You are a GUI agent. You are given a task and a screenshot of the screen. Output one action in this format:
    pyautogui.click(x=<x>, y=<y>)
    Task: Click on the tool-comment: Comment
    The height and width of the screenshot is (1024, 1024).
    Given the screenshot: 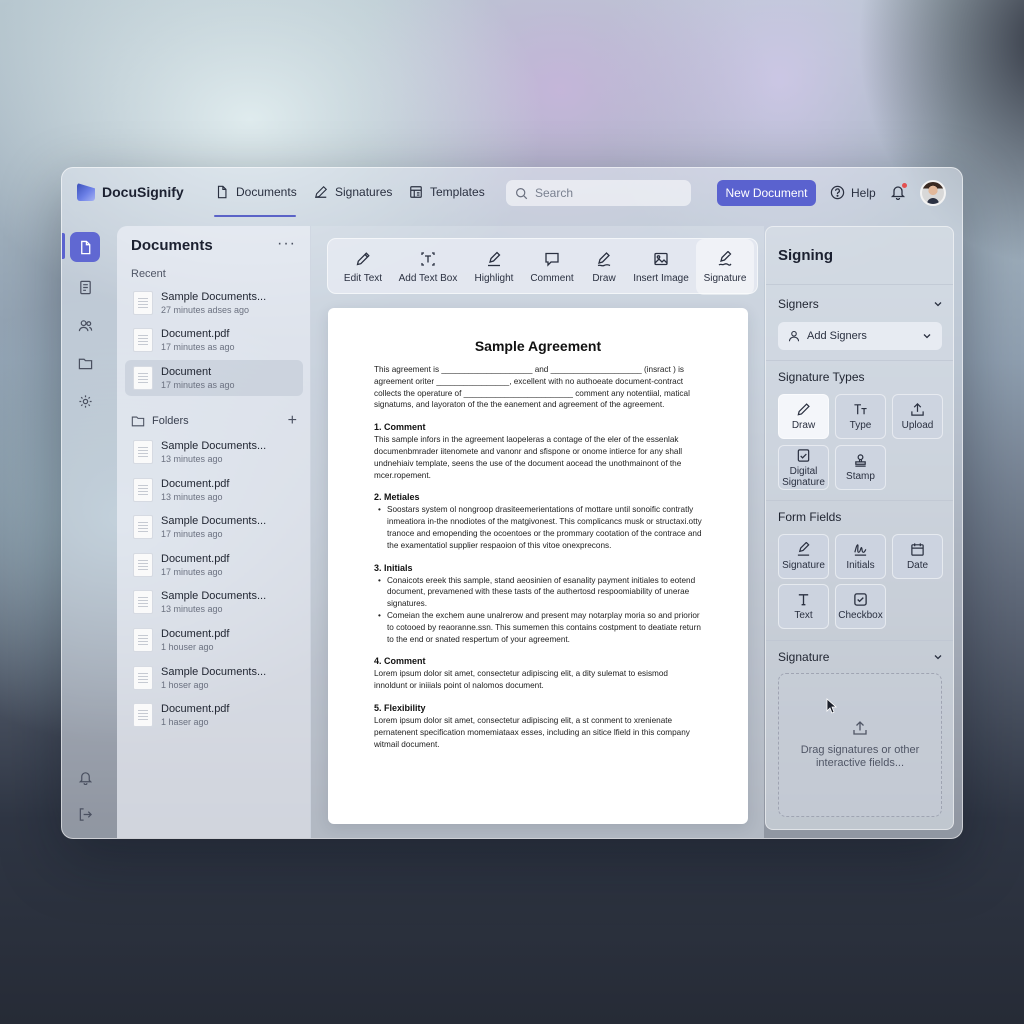 What is the action you would take?
    pyautogui.click(x=552, y=267)
    